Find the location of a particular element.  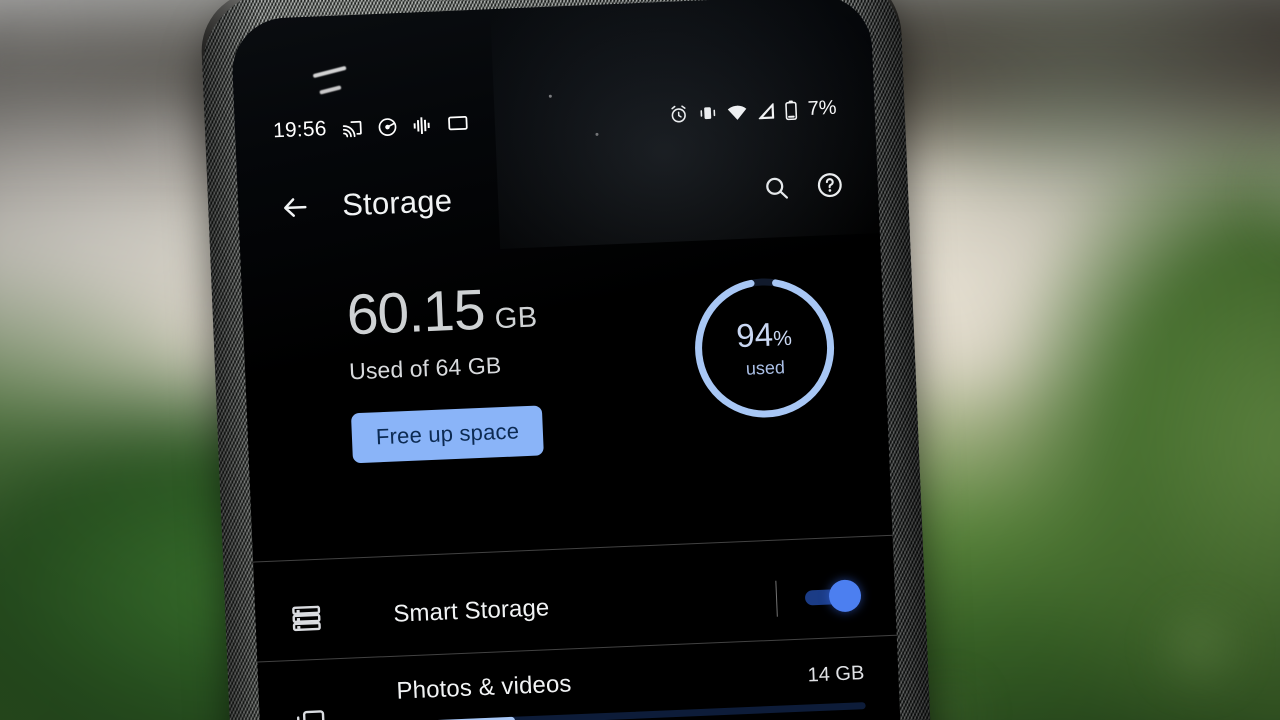

used-amount: 60.15 GB is located at coordinates (442, 312).